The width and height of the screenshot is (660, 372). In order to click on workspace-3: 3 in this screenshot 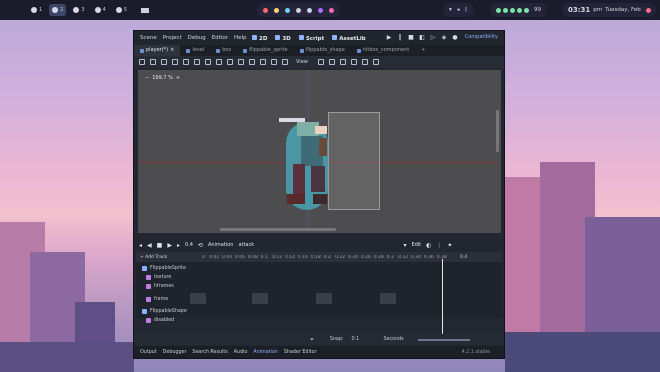, I will do `click(78, 10)`.